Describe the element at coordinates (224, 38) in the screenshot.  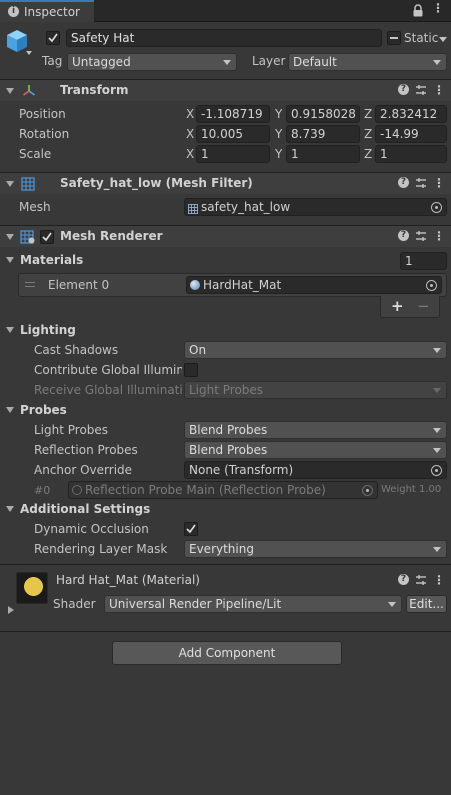
I see `object-name-input: Safety Hat` at that location.